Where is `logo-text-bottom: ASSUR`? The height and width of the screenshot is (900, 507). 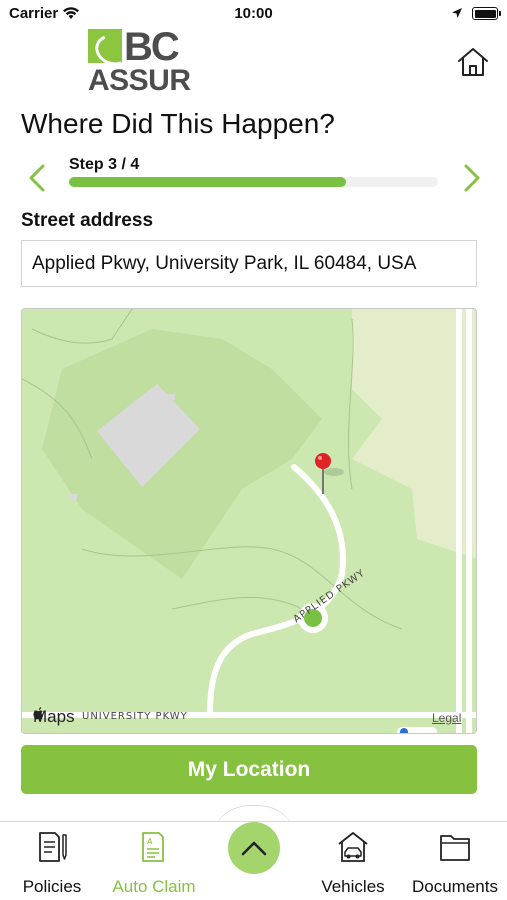
logo-text-bottom: ASSUR is located at coordinates (139, 80).